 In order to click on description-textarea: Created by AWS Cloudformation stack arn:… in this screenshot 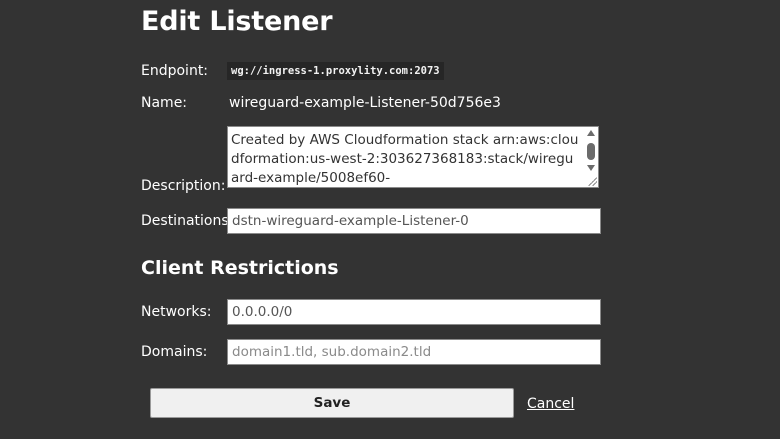, I will do `click(413, 157)`.